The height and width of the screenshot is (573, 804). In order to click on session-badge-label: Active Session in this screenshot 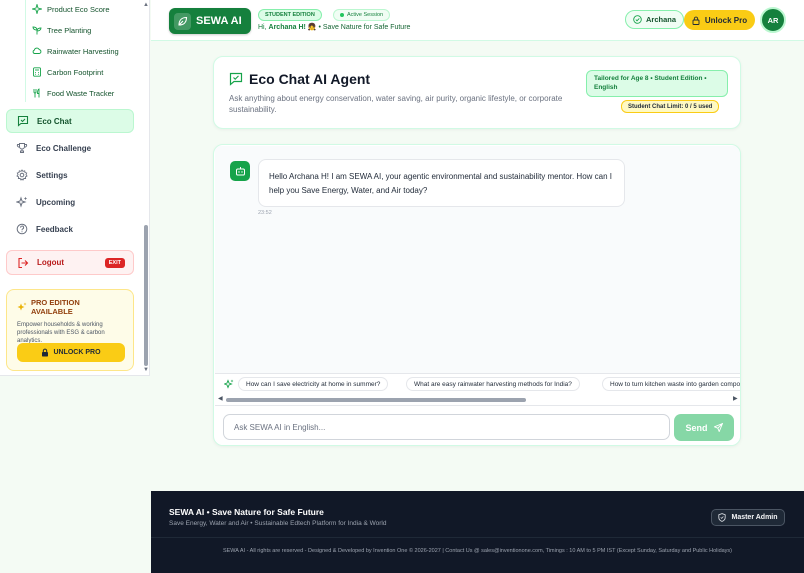, I will do `click(365, 15)`.